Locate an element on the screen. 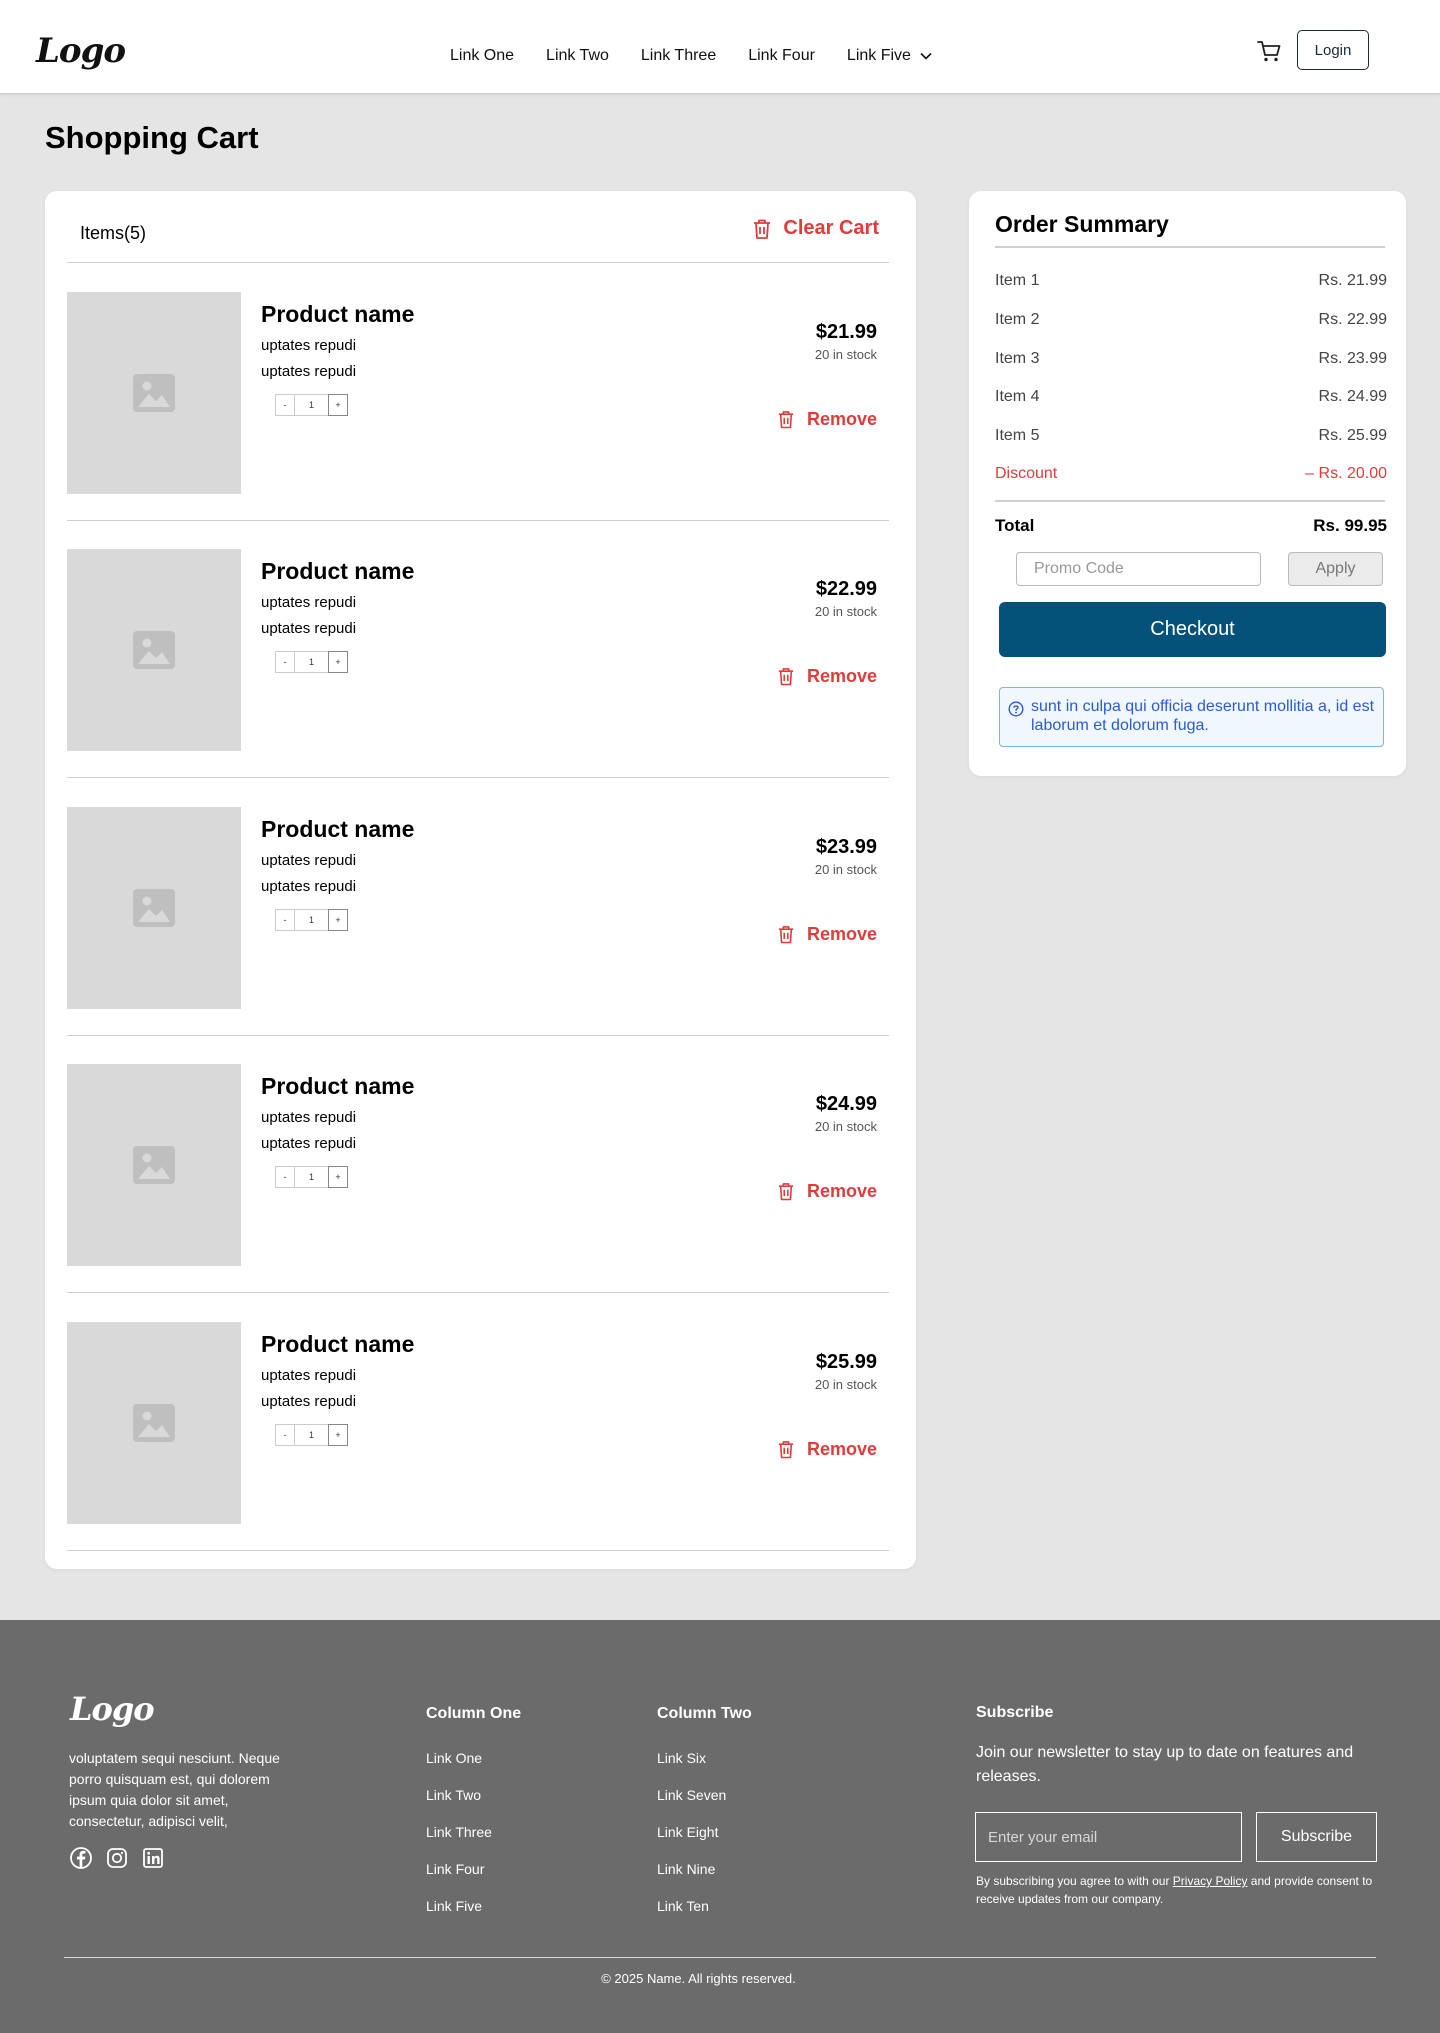 Image resolution: width=1440 pixels, height=2033 pixels. discount-row: Discount – Rs. 20.00 is located at coordinates (1191, 474).